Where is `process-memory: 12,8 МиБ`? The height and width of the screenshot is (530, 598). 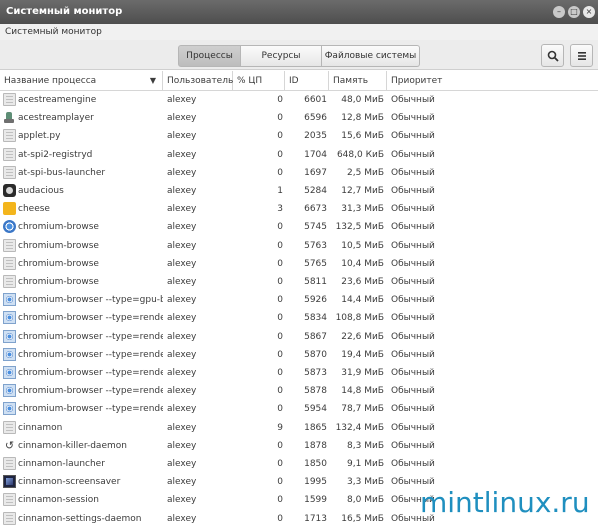
process-memory: 12,8 МиБ is located at coordinates (362, 118).